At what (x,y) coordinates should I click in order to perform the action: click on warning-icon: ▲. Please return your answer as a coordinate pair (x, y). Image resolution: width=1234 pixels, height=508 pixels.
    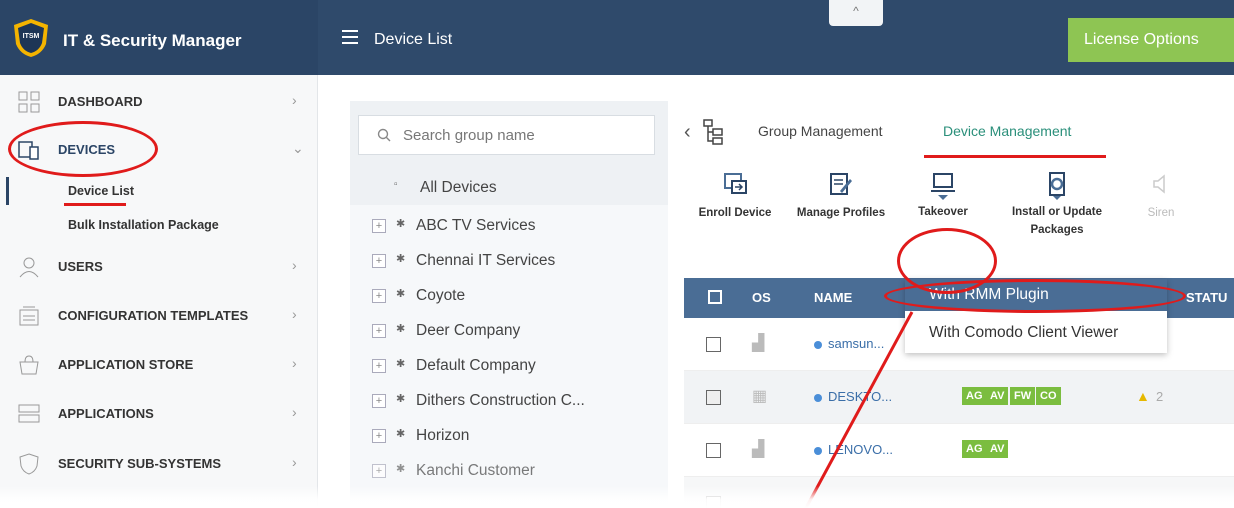
    Looking at the image, I should click on (1143, 396).